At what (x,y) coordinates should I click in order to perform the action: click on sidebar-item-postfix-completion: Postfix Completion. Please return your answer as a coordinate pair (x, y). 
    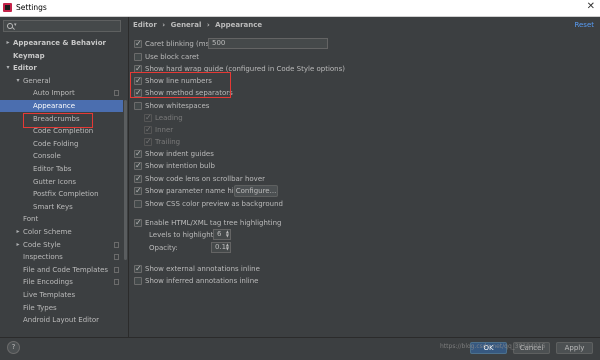
    Looking at the image, I should click on (61, 194).